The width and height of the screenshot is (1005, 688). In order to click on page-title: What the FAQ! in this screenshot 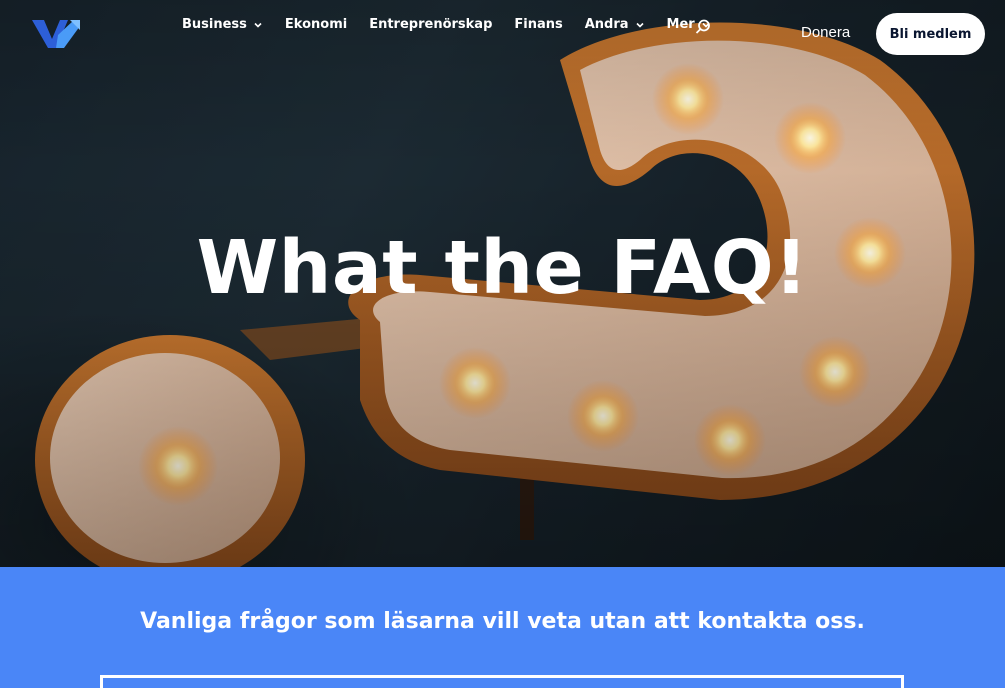, I will do `click(502, 268)`.